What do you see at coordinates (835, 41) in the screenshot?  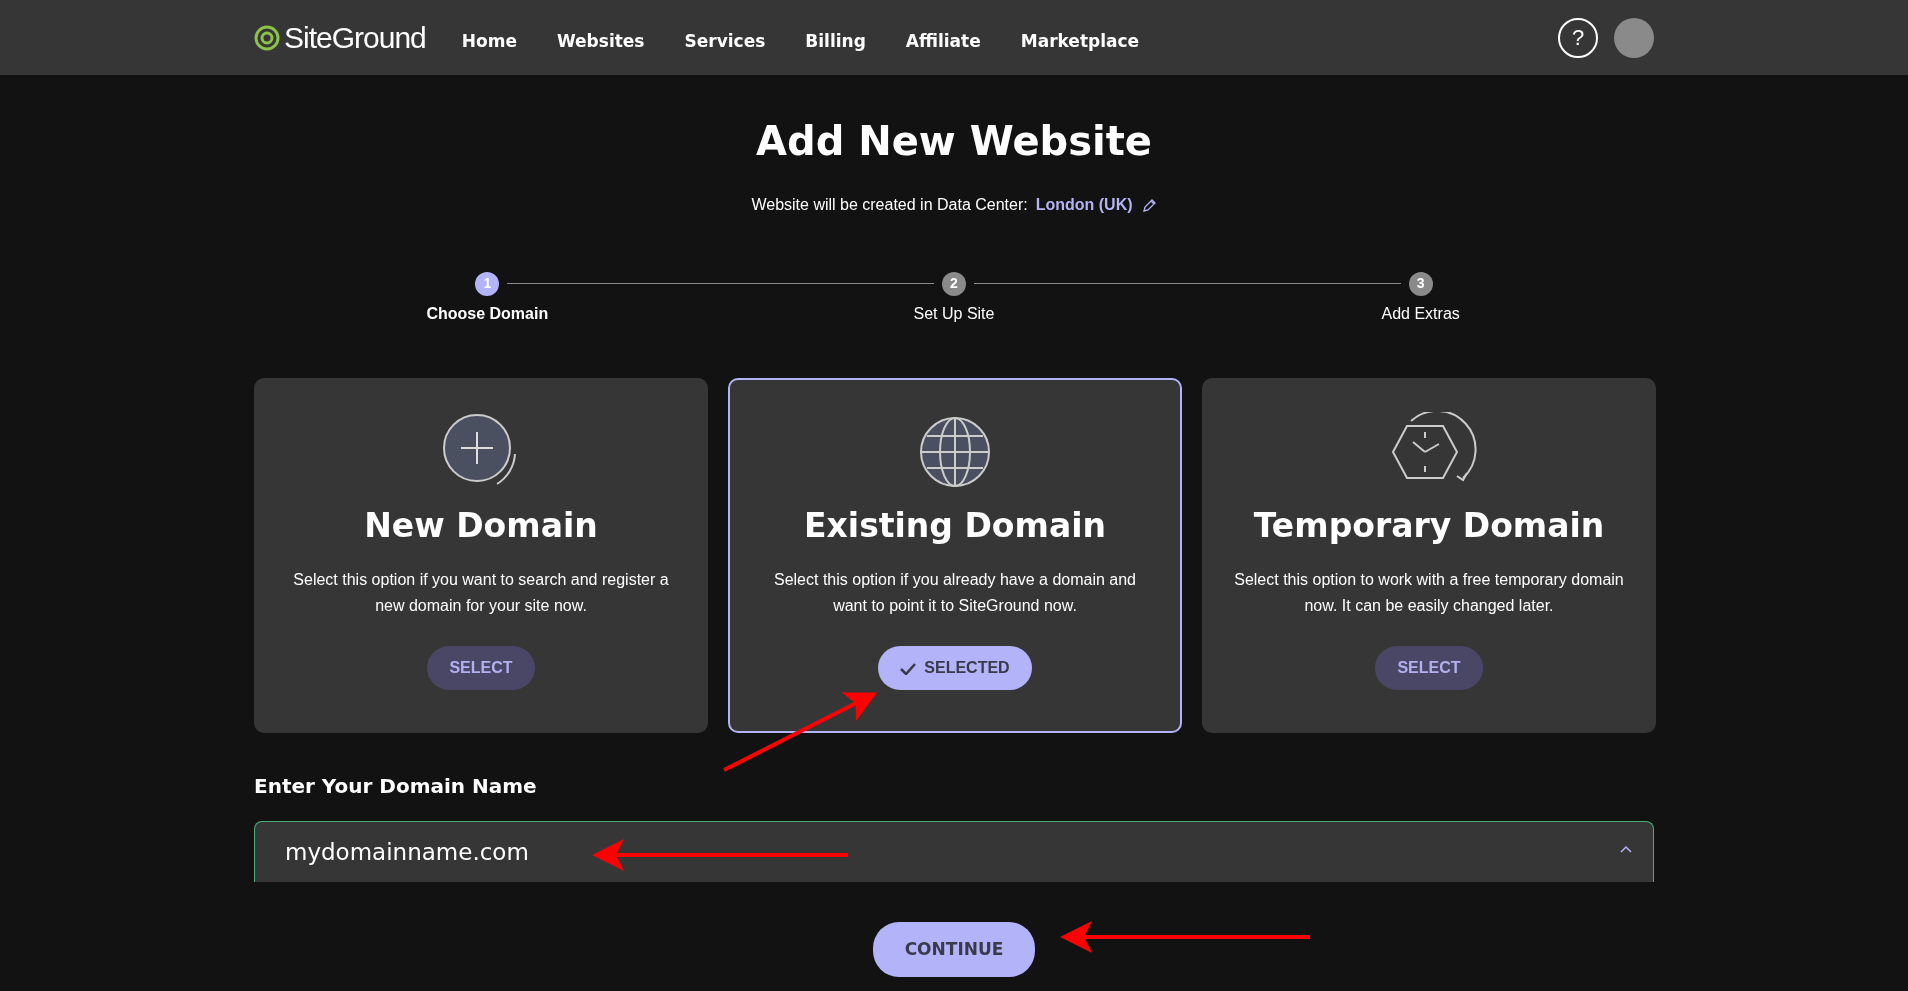 I see `nav-link: Billing` at bounding box center [835, 41].